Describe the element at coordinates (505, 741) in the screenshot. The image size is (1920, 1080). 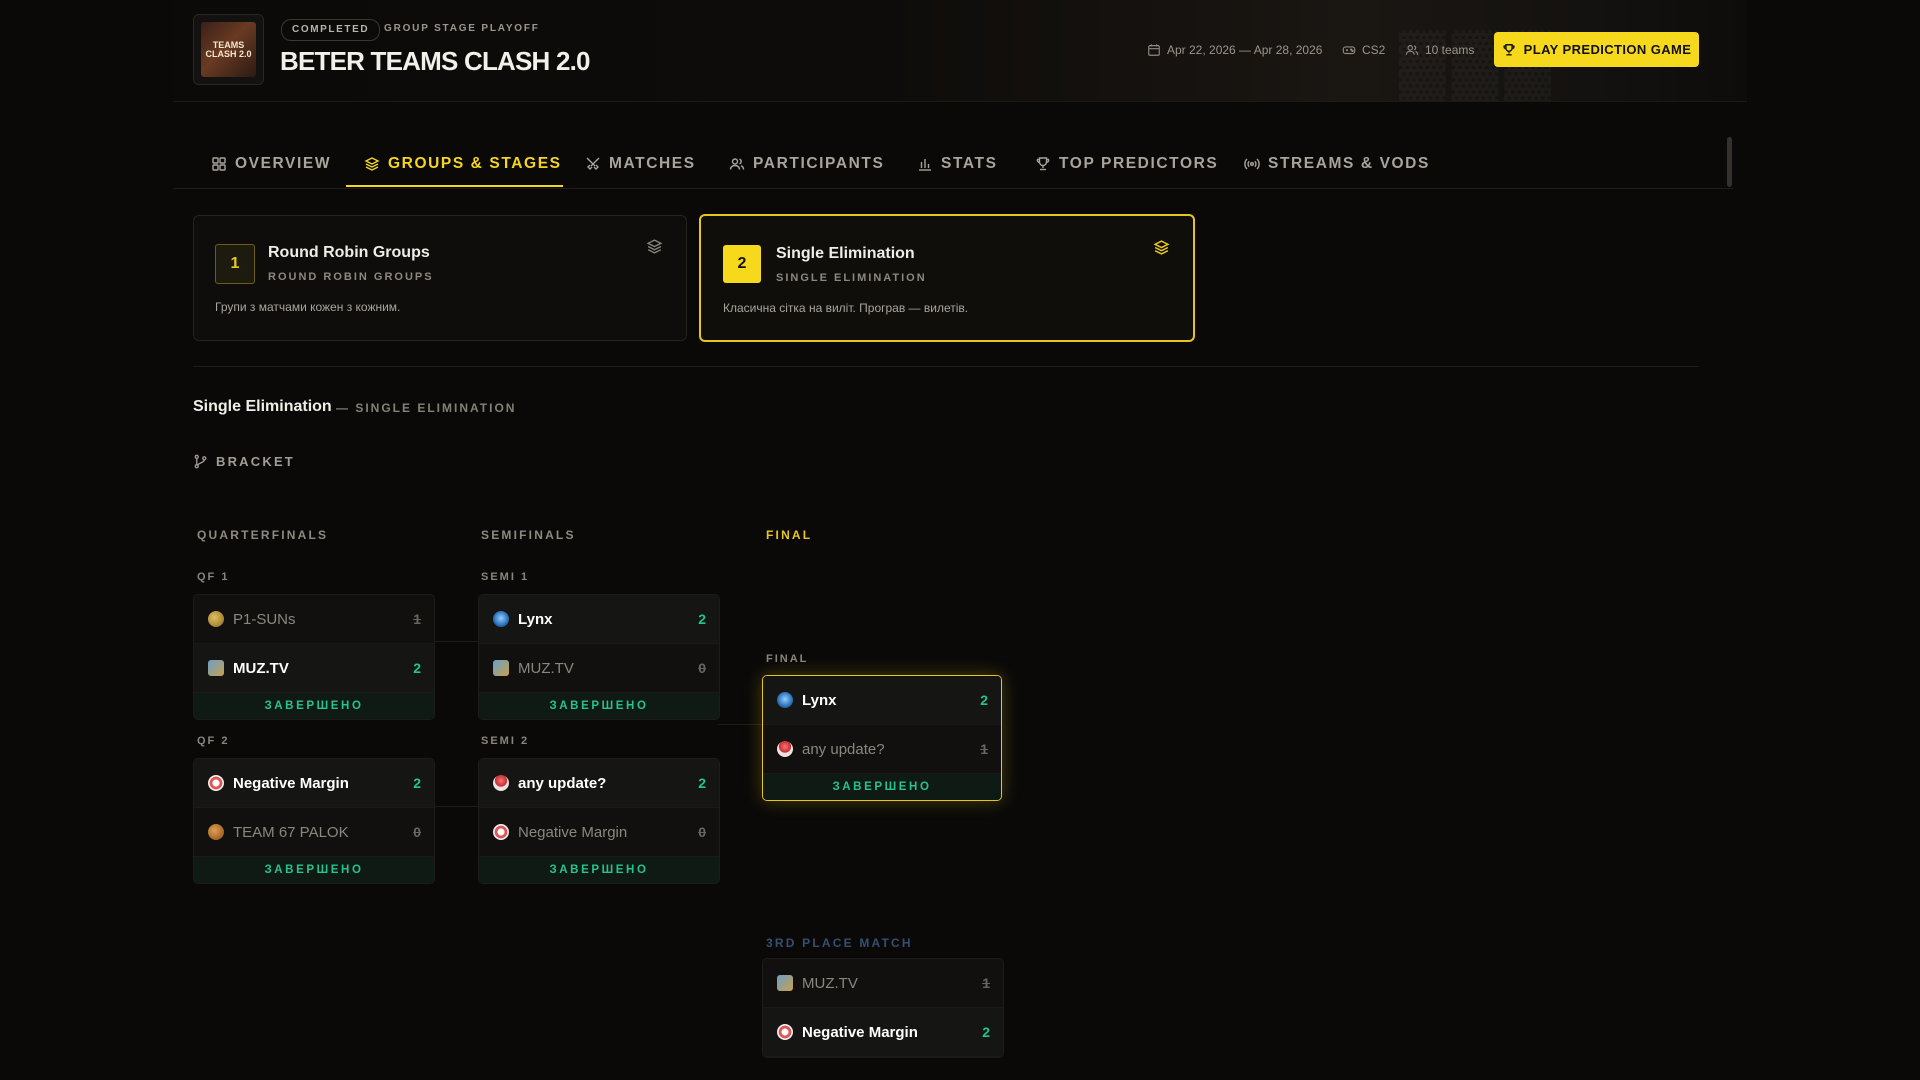
I see `match-label-semi2: SEMI 2` at that location.